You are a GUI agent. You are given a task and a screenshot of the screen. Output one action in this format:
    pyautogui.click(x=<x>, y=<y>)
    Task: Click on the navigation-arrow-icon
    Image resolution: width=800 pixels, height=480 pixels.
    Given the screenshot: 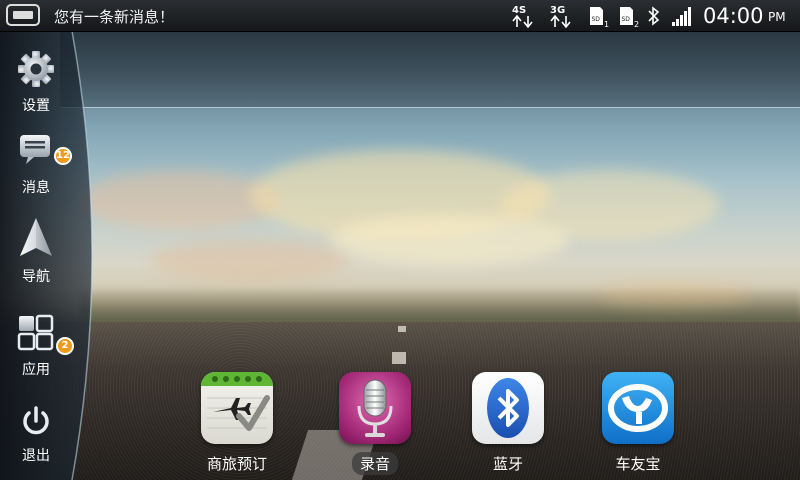 What is the action you would take?
    pyautogui.click(x=36, y=237)
    